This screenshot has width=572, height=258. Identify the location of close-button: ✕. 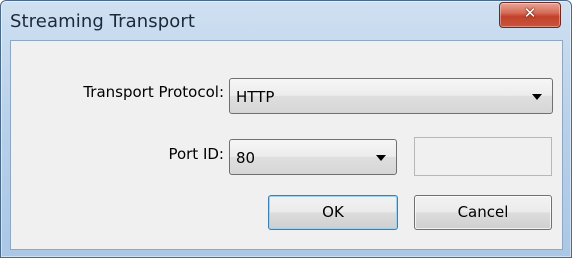
(530, 15).